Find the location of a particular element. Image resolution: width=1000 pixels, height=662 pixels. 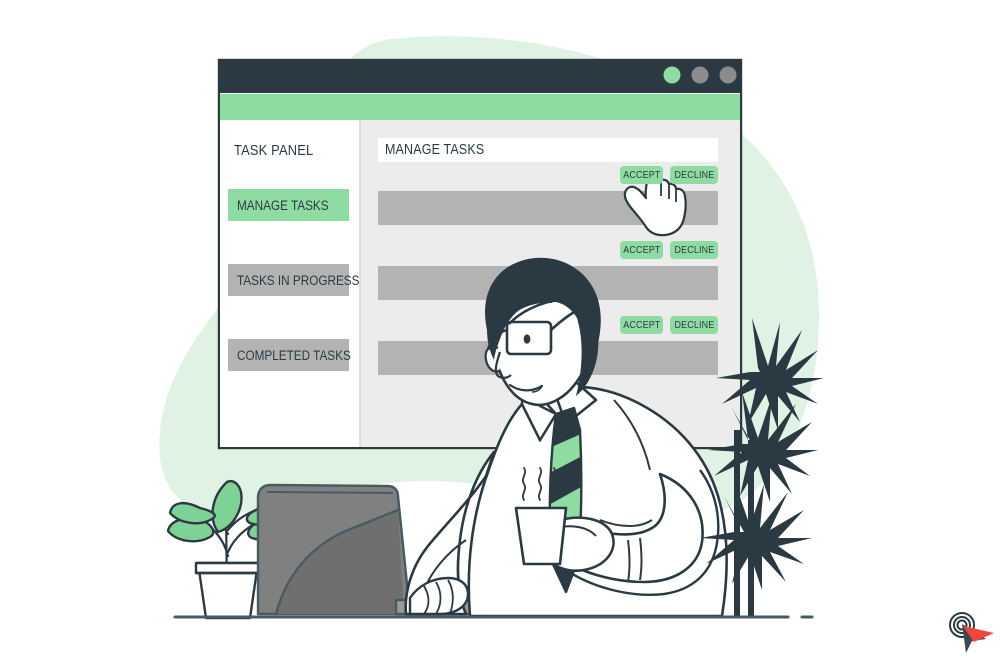

accept-button-row-3: ACCEPT is located at coordinates (641, 325).